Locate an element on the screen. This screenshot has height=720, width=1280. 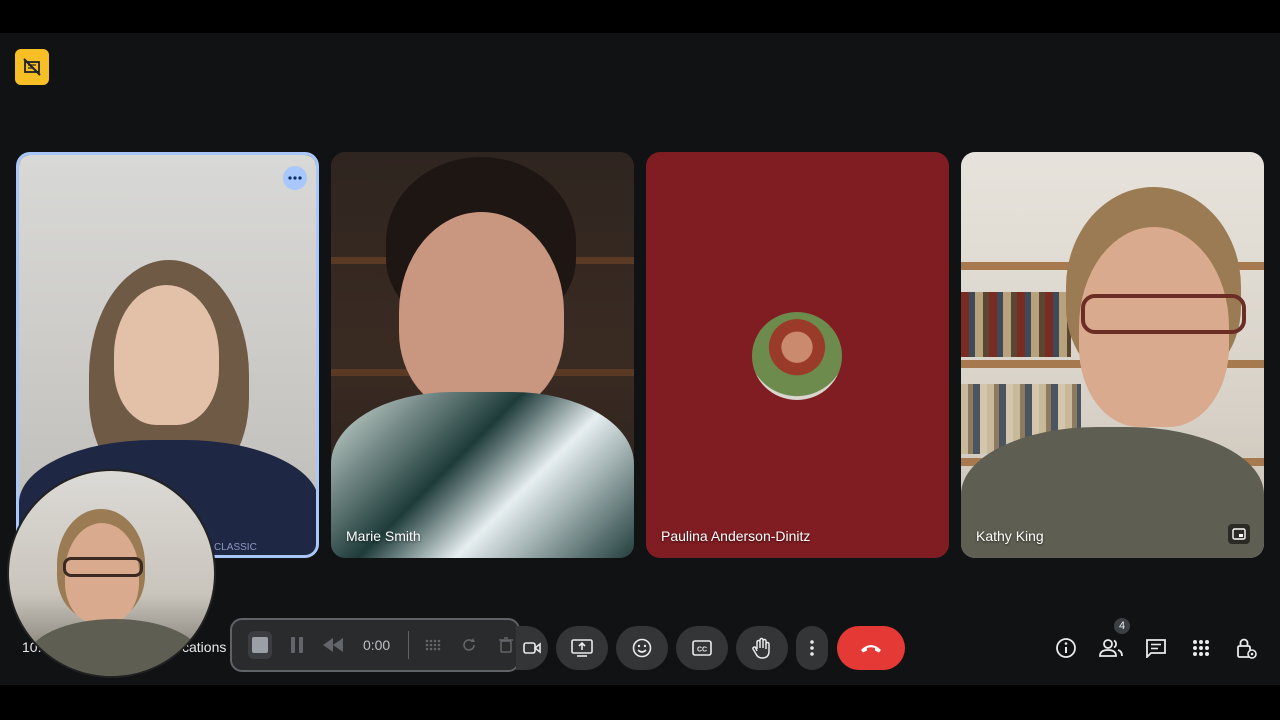
info-icon is located at coordinates (1066, 648).